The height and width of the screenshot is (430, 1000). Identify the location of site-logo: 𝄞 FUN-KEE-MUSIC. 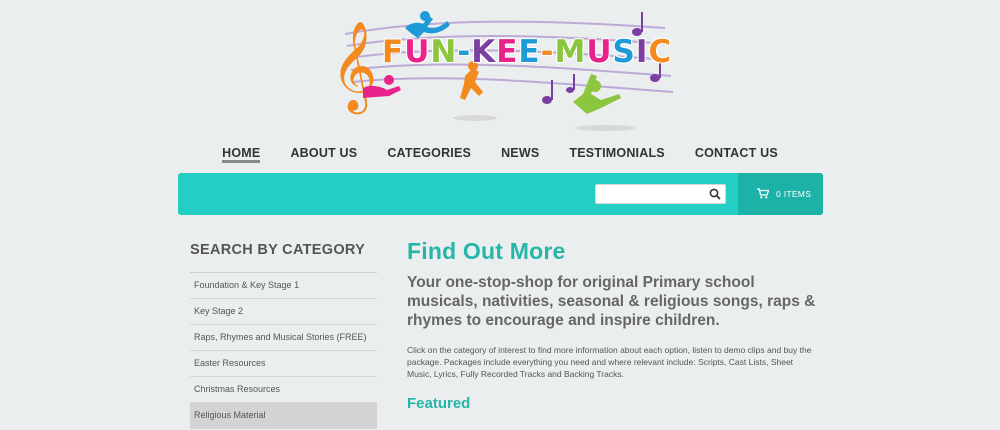
(500, 70).